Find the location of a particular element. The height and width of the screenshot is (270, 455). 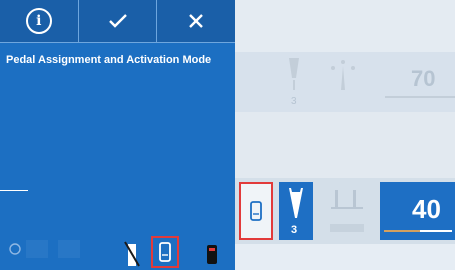

info-button: i is located at coordinates (39, 21).